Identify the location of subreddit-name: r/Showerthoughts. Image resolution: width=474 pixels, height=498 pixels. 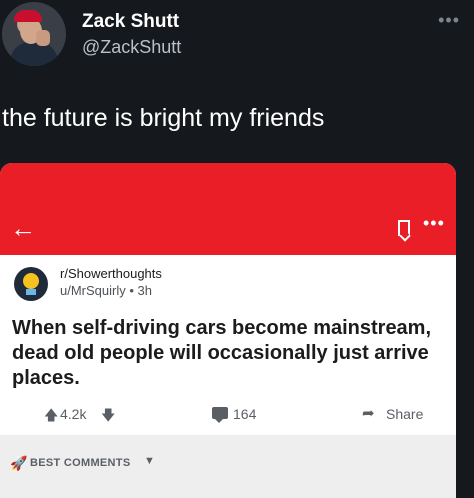
(111, 273).